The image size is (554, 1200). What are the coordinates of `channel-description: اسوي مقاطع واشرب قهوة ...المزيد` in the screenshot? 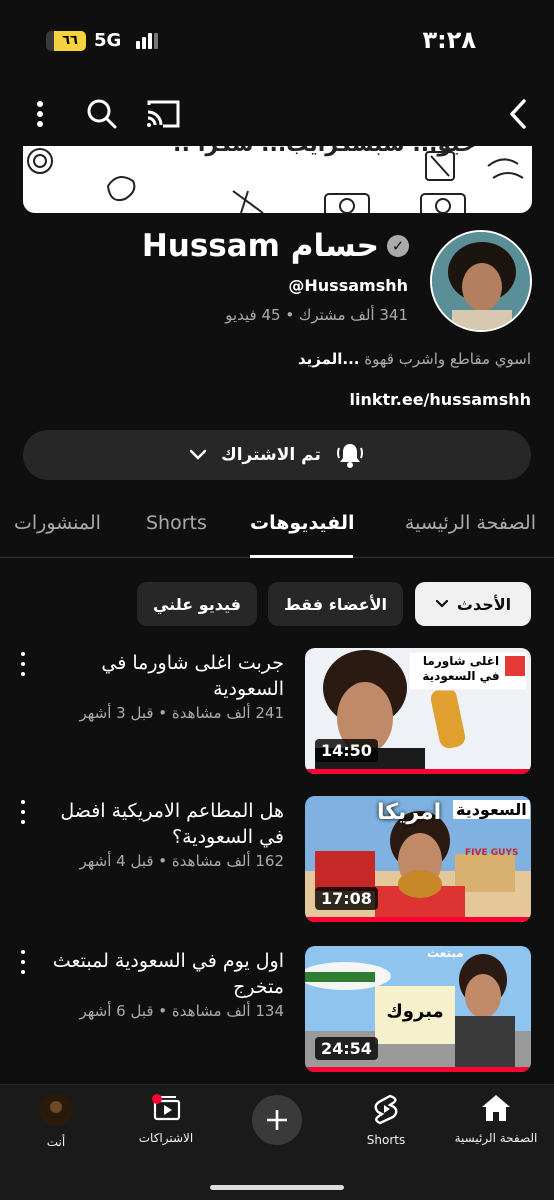 It's located at (414, 359).